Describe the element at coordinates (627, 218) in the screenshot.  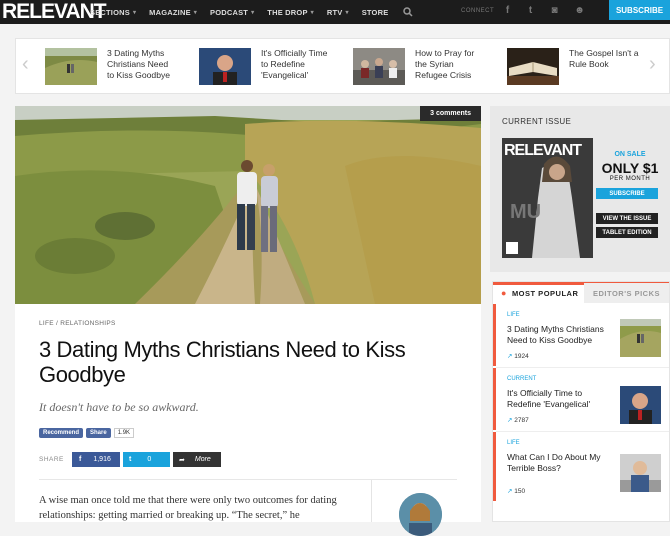
I see `view-issue-button: VIEW THE ISSUE` at that location.